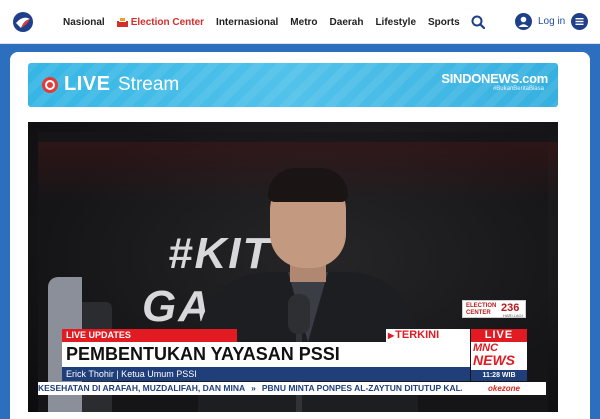 This screenshot has height=419, width=600. Describe the element at coordinates (347, 22) in the screenshot. I see `nav-item-daerah: Daerah` at that location.